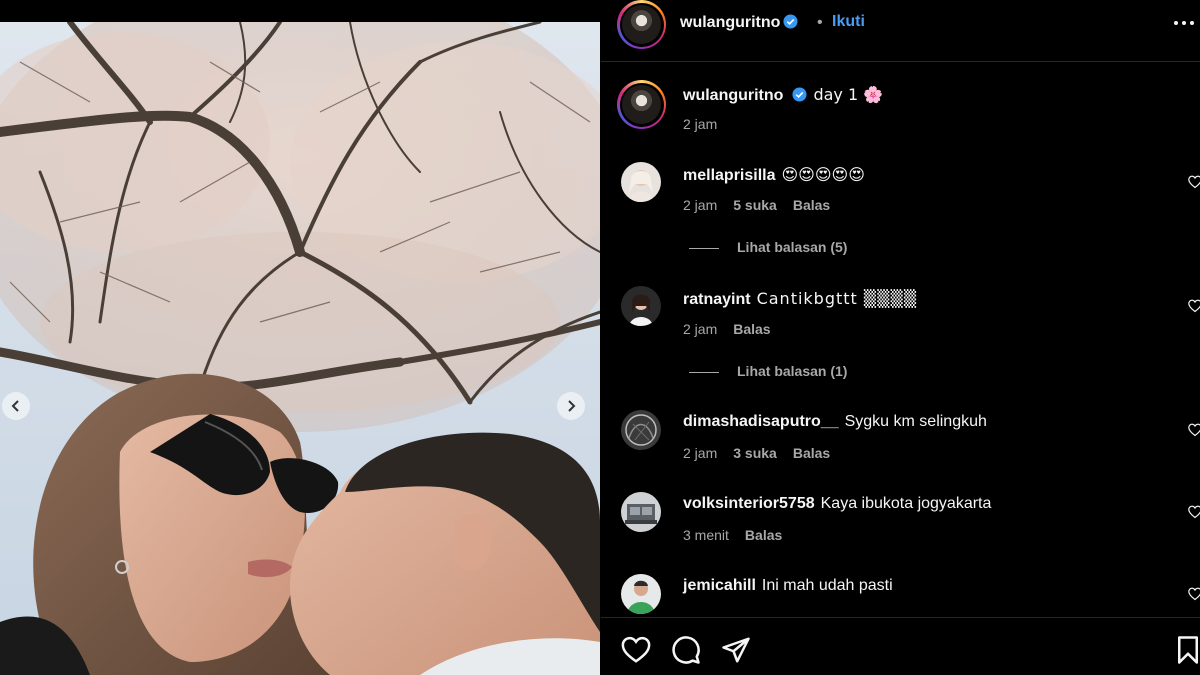  I want to click on caption-author-avatar, so click(641, 104).